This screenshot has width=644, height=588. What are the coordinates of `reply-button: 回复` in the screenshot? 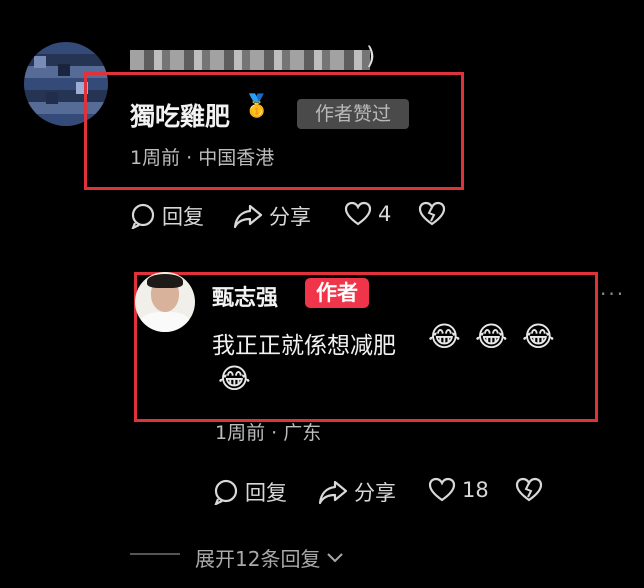 It's located at (167, 216).